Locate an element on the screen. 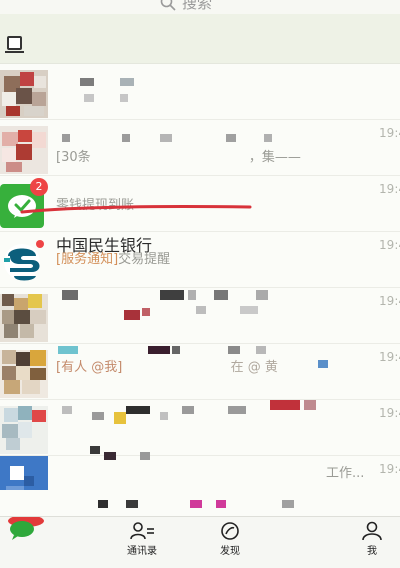 The width and height of the screenshot is (400, 568). computer-icon is located at coordinates (14, 44).